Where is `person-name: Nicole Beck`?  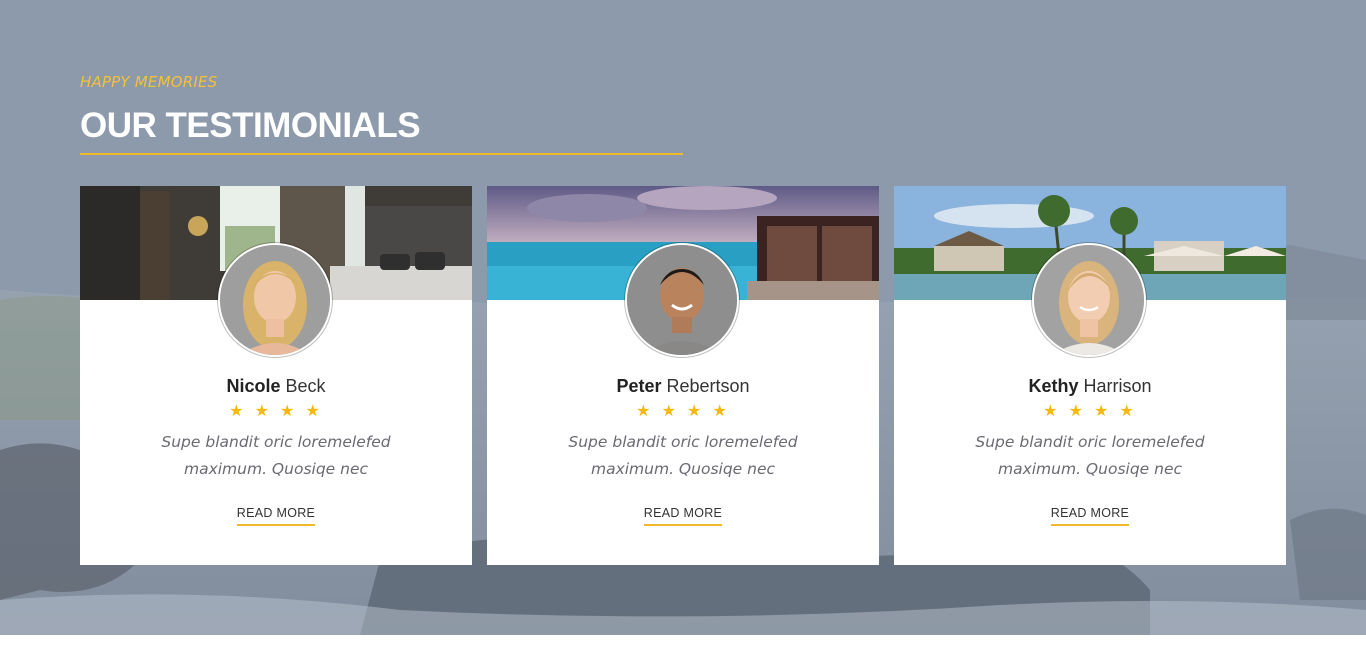
person-name: Nicole Beck is located at coordinates (276, 386).